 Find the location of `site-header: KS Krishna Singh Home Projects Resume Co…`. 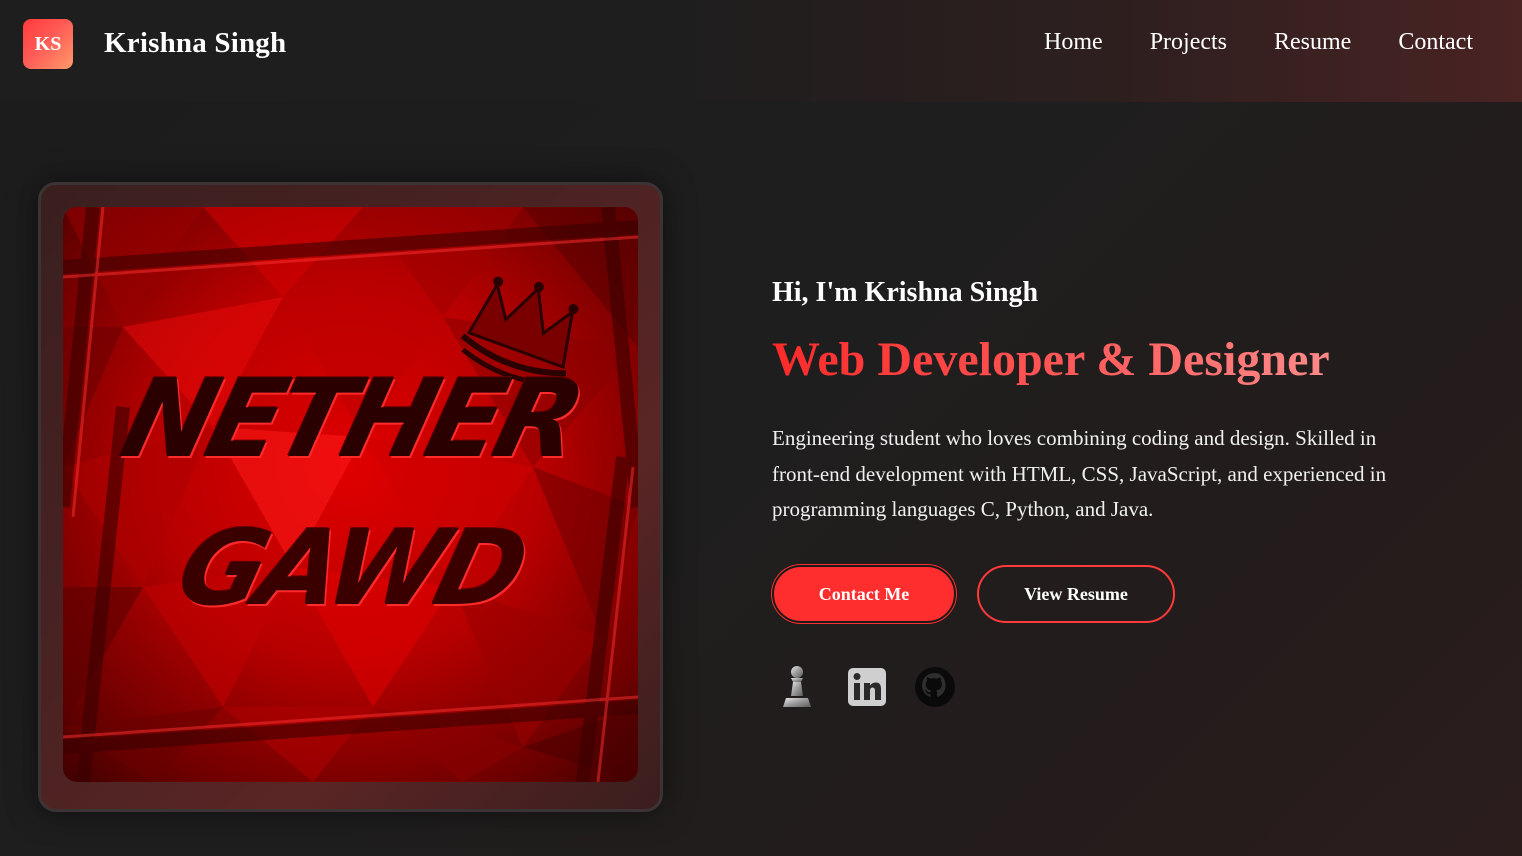

site-header: KS Krishna Singh Home Projects Resume Co… is located at coordinates (761, 51).